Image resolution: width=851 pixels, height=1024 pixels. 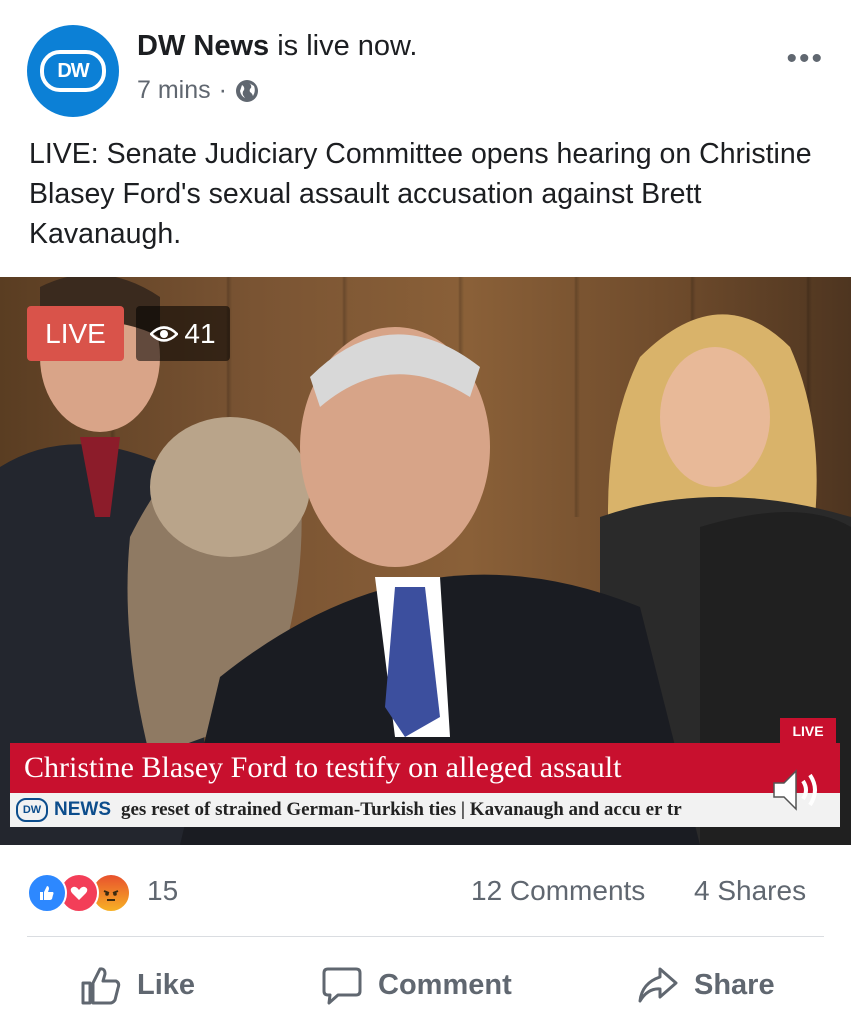 I want to click on share-button: Share, so click(x=705, y=985).